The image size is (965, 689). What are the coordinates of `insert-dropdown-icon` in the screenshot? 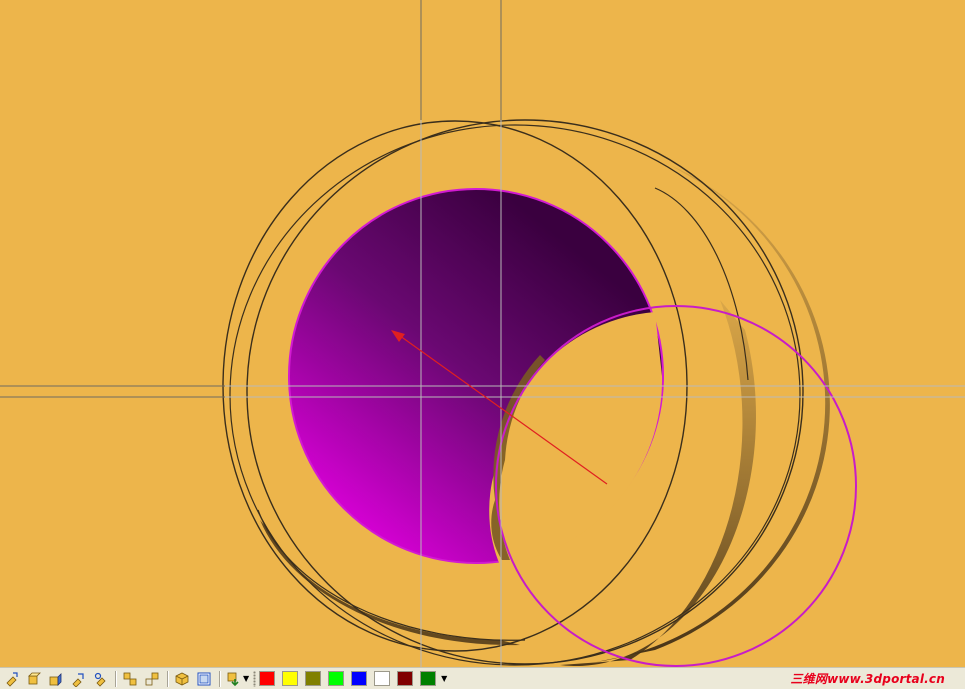 It's located at (233, 679).